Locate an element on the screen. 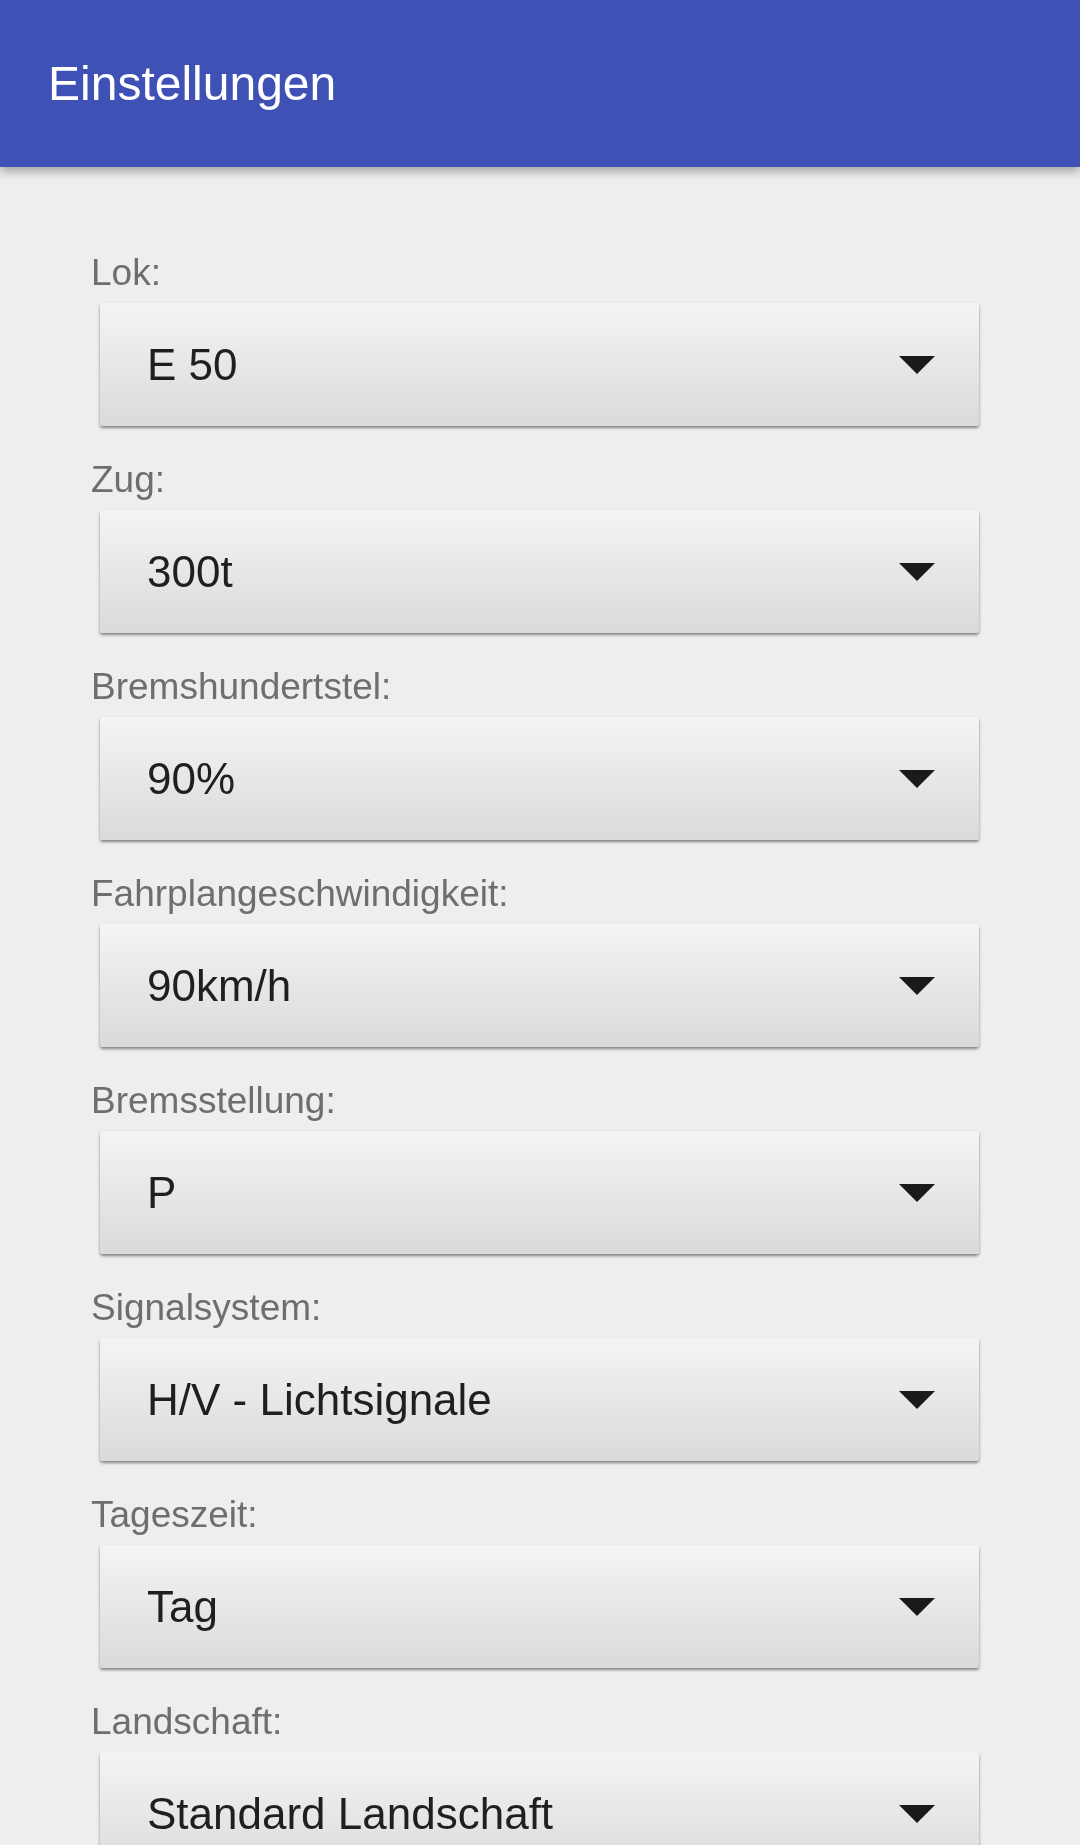 The height and width of the screenshot is (1845, 1080). dropdown: Tag is located at coordinates (539, 1606).